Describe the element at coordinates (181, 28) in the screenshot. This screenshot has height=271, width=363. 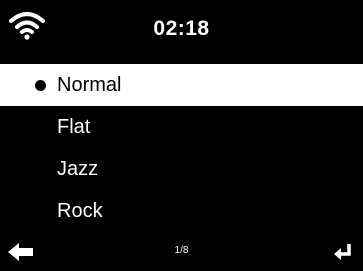
I see `clock-time: 02:18` at that location.